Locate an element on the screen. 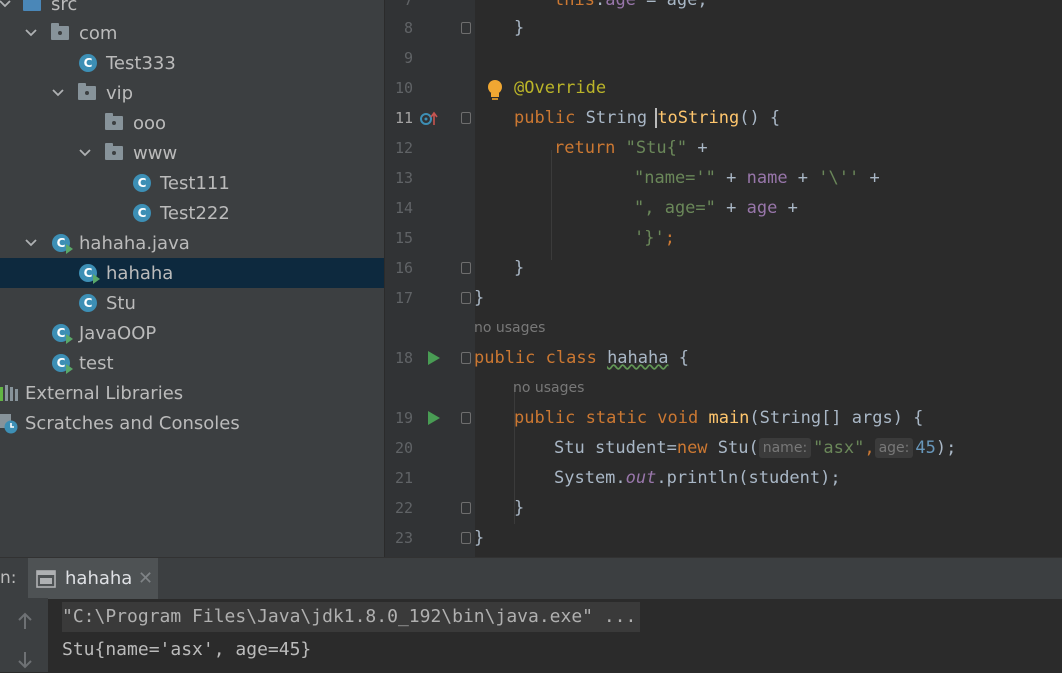 The image size is (1062, 673). code-token: public static void is located at coordinates (611, 418).